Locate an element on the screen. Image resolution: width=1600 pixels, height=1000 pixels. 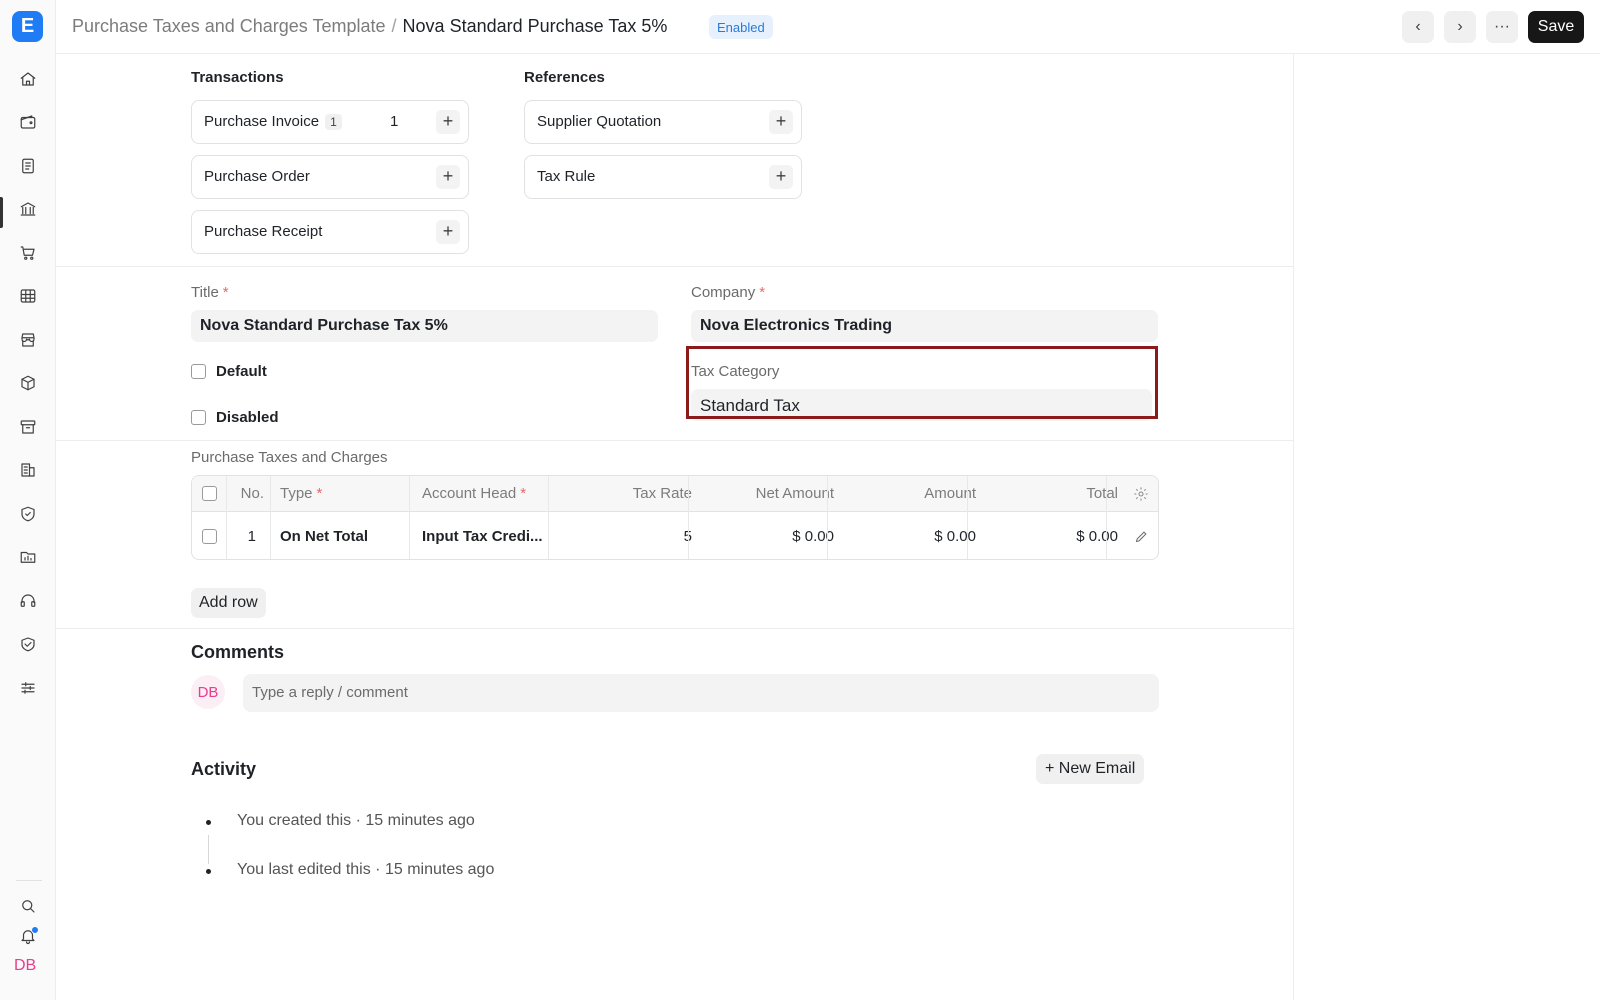
row-checkbox is located at coordinates (211, 535).